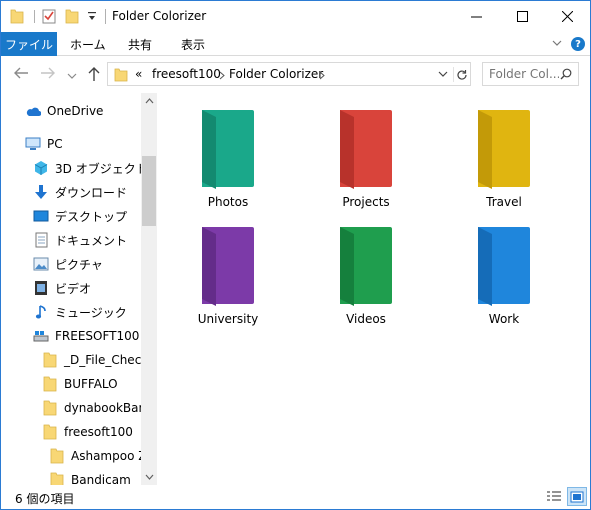 This screenshot has height=510, width=591. Describe the element at coordinates (366, 279) in the screenshot. I see `folder-tile-videos: Videos` at that location.